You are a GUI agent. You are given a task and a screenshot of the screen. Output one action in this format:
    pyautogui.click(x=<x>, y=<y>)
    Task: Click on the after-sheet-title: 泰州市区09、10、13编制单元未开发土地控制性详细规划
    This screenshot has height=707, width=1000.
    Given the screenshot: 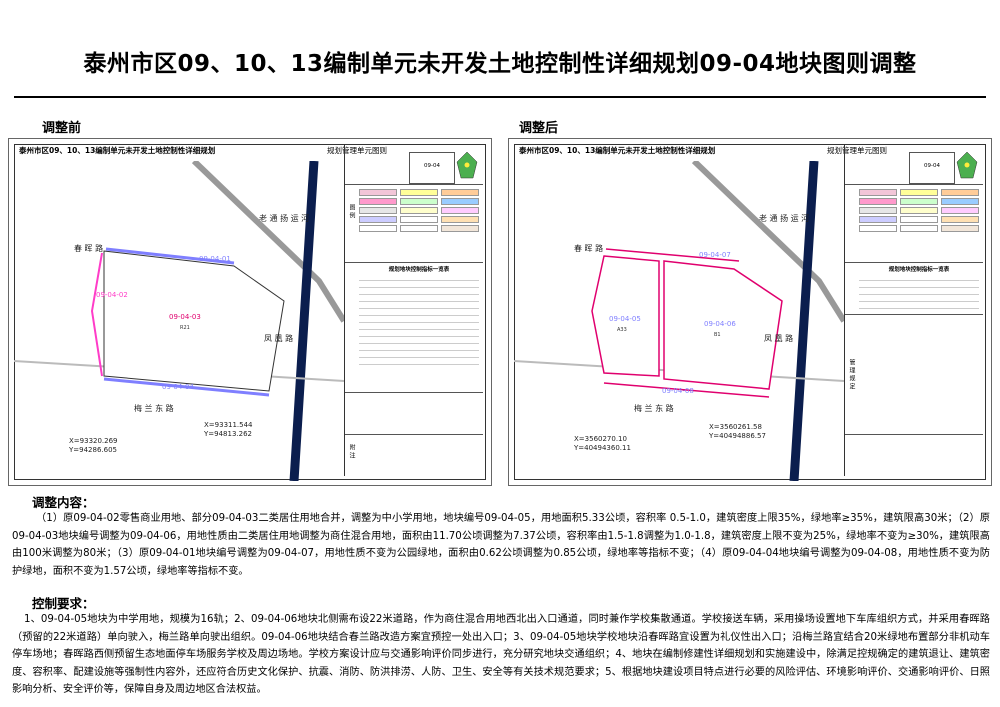 What is the action you would take?
    pyautogui.click(x=617, y=150)
    